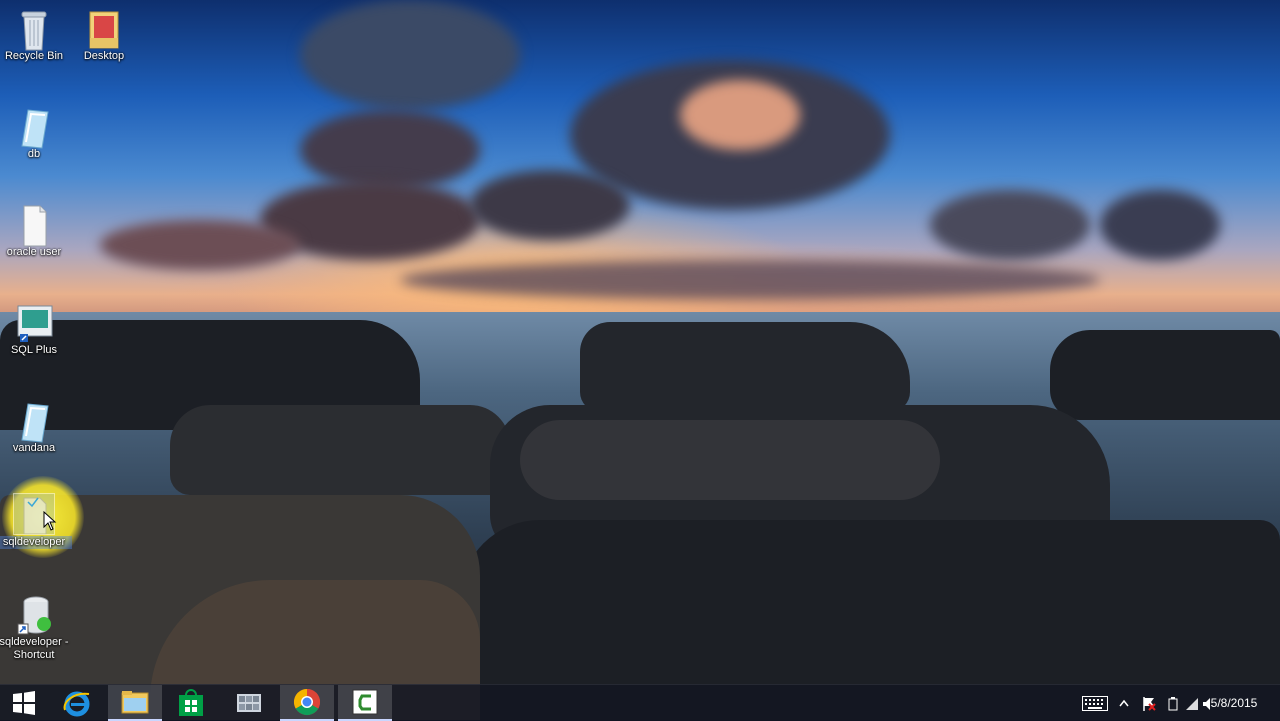 The height and width of the screenshot is (721, 1280). I want to click on text-file-icon, so click(34, 225).